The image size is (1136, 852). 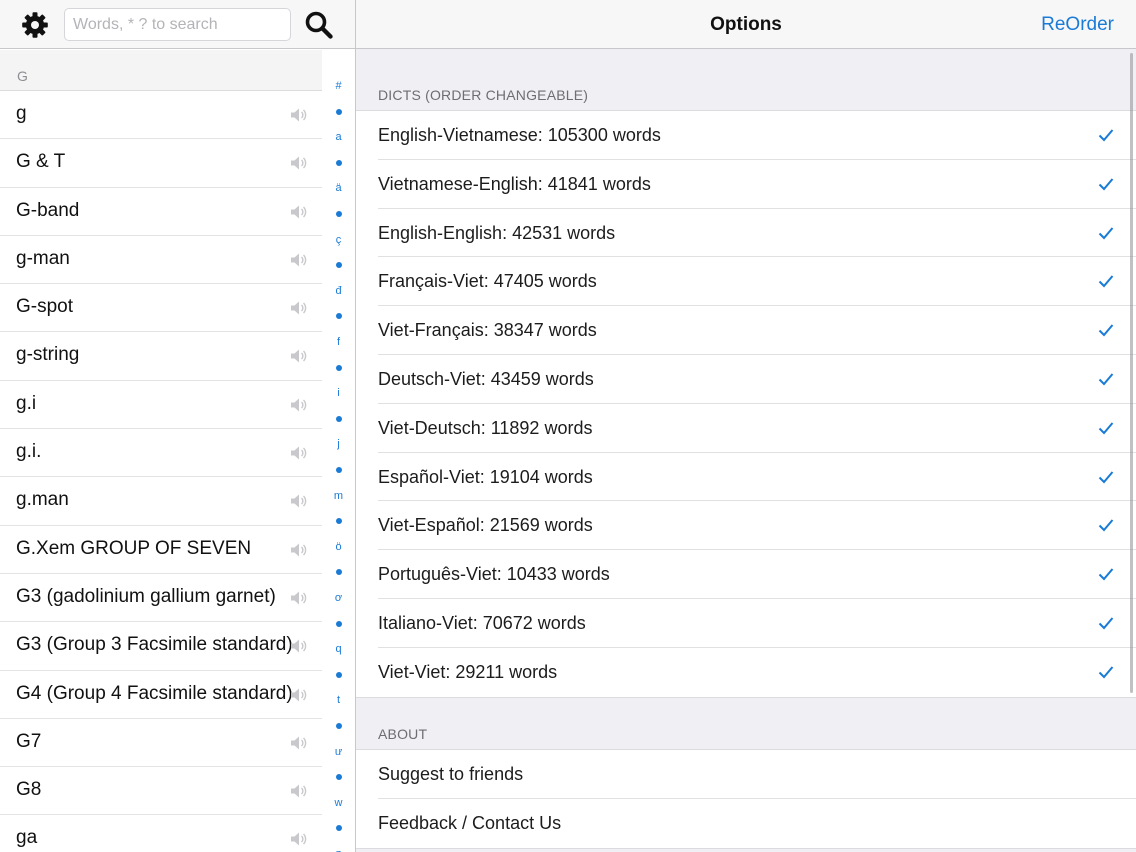 I want to click on dict-row: Viet-Viet: 29211 words, so click(x=746, y=672).